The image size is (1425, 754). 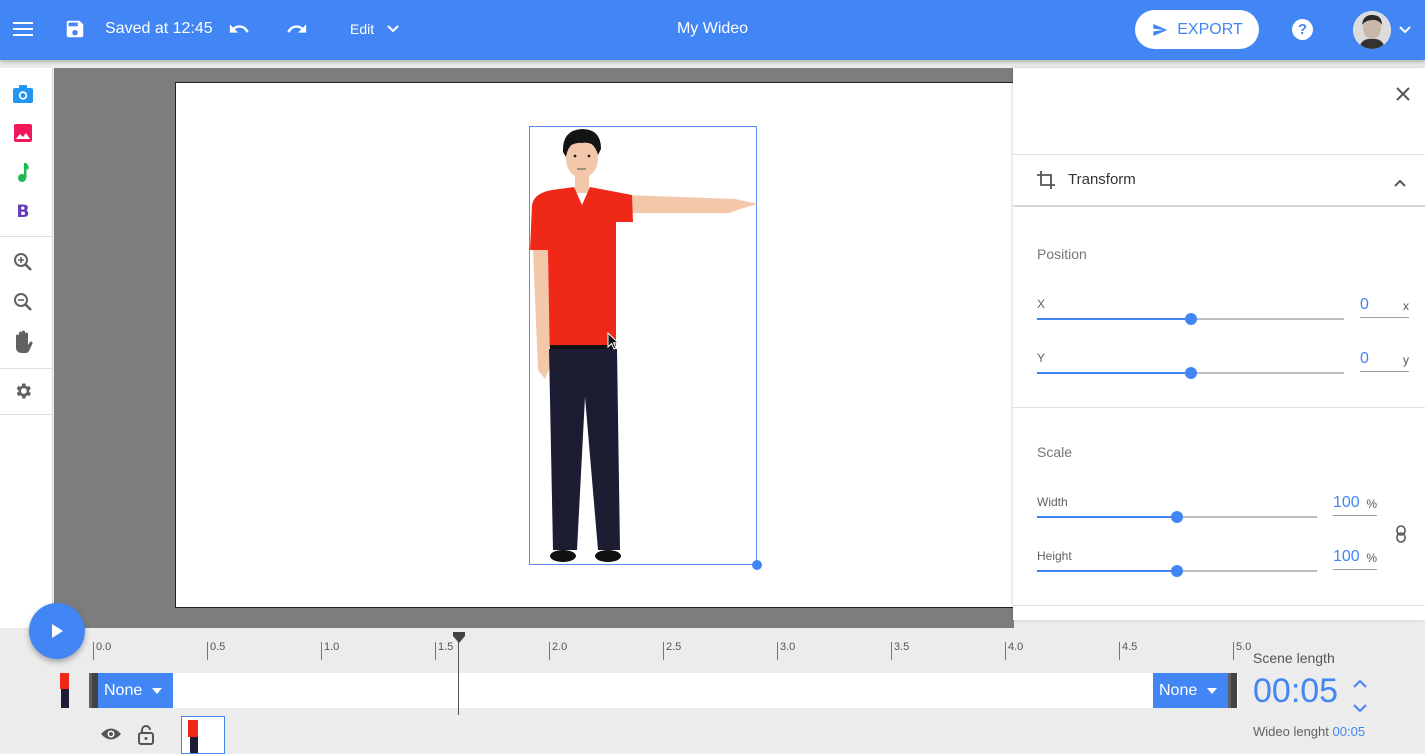 What do you see at coordinates (146, 737) in the screenshot?
I see `lock-icon` at bounding box center [146, 737].